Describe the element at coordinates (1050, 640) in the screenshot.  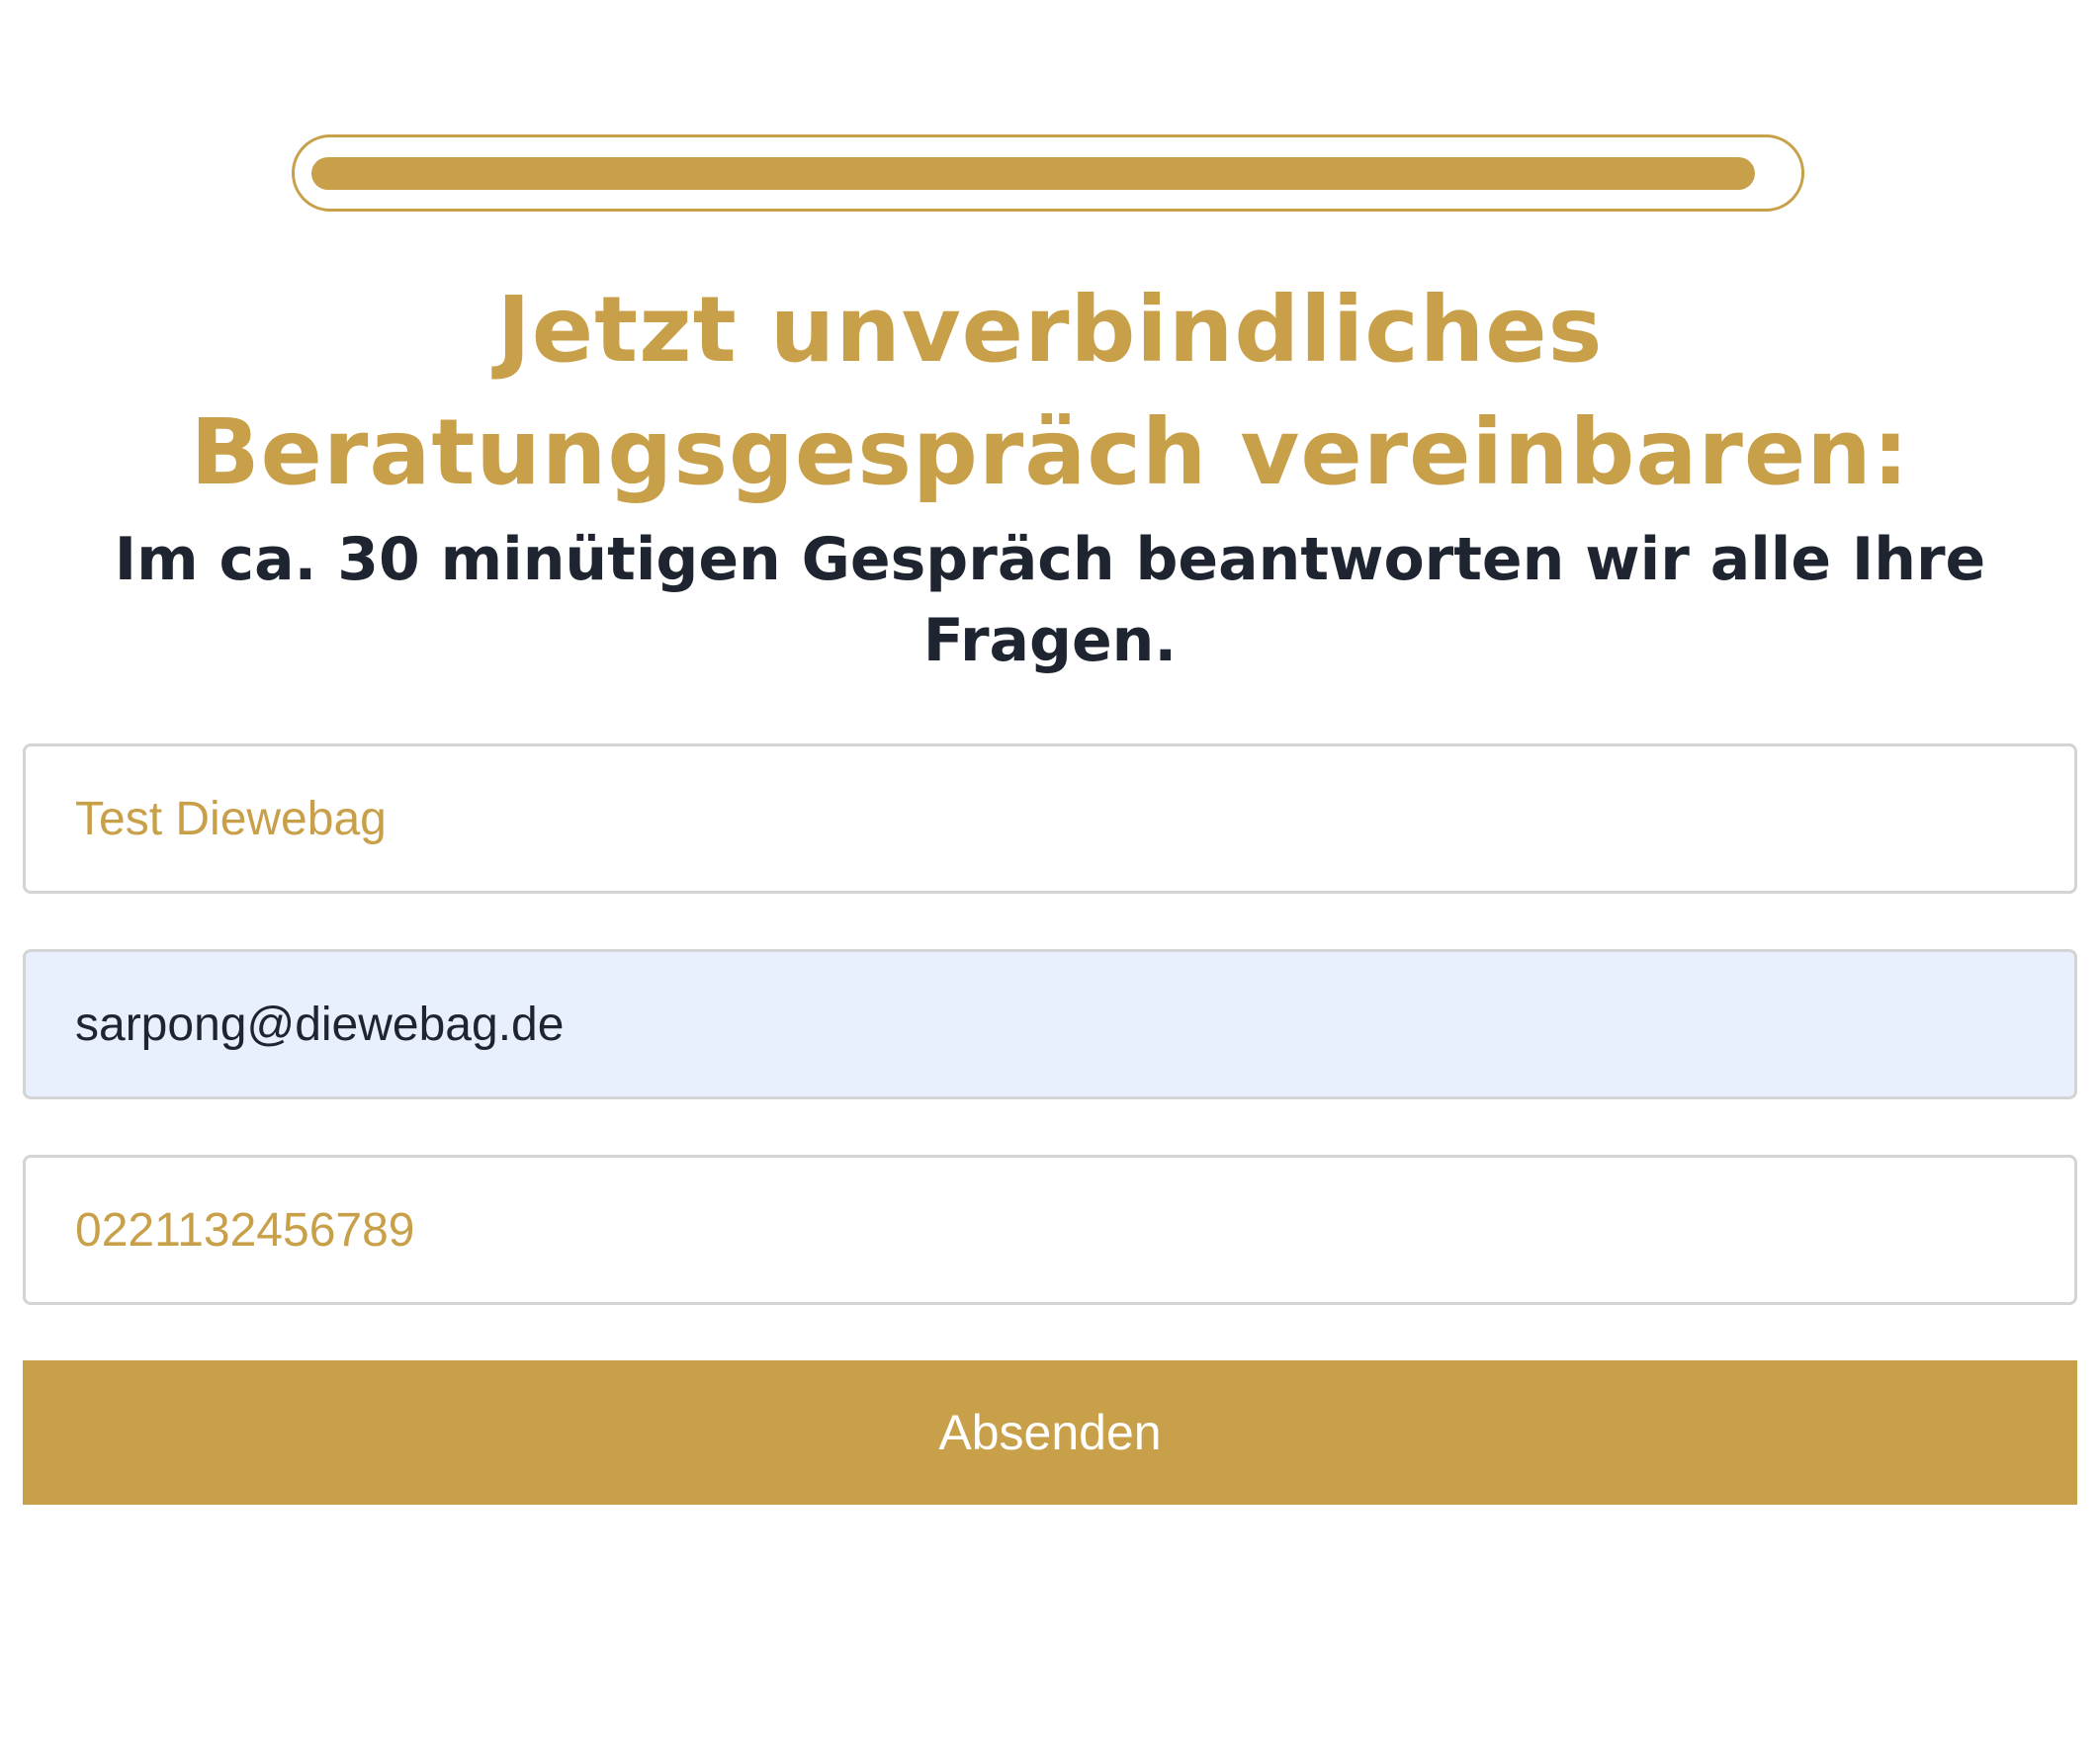
I see `page-subtitle-line-2: Fragen.` at that location.